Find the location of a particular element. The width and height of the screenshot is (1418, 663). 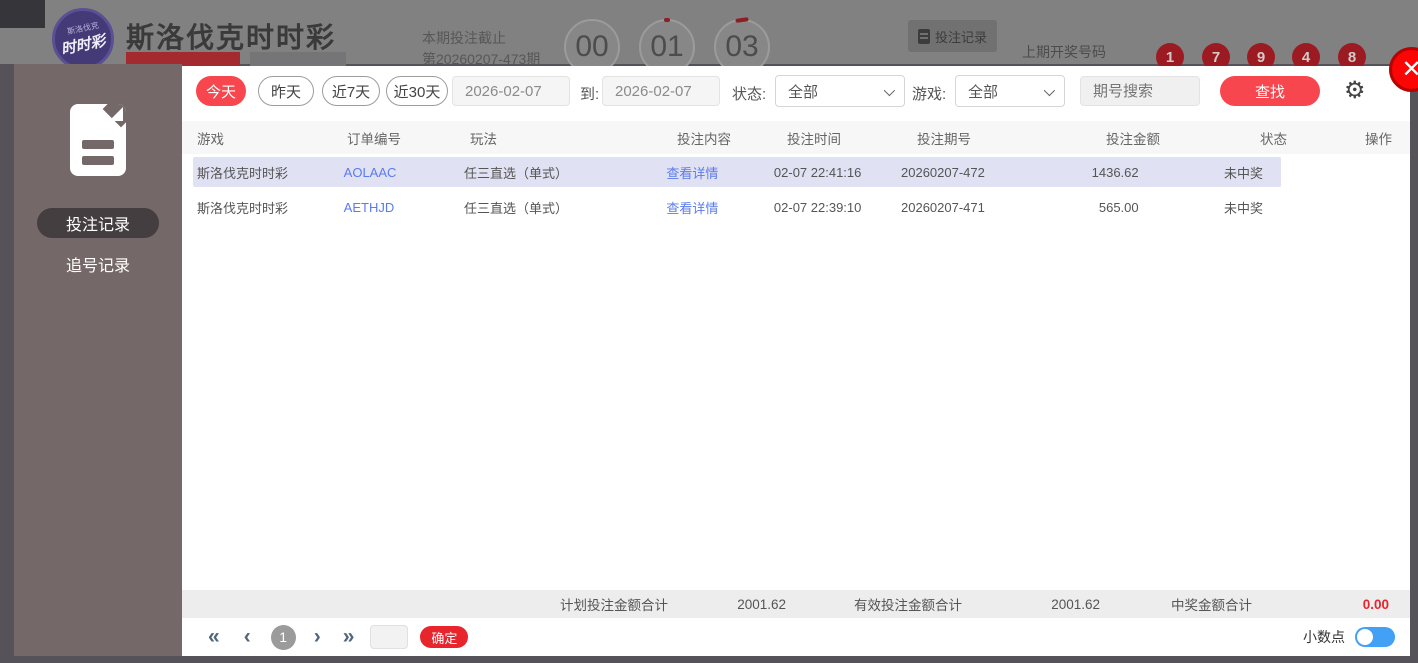

cell-time: 02-07 22:39:10 is located at coordinates (817, 207).